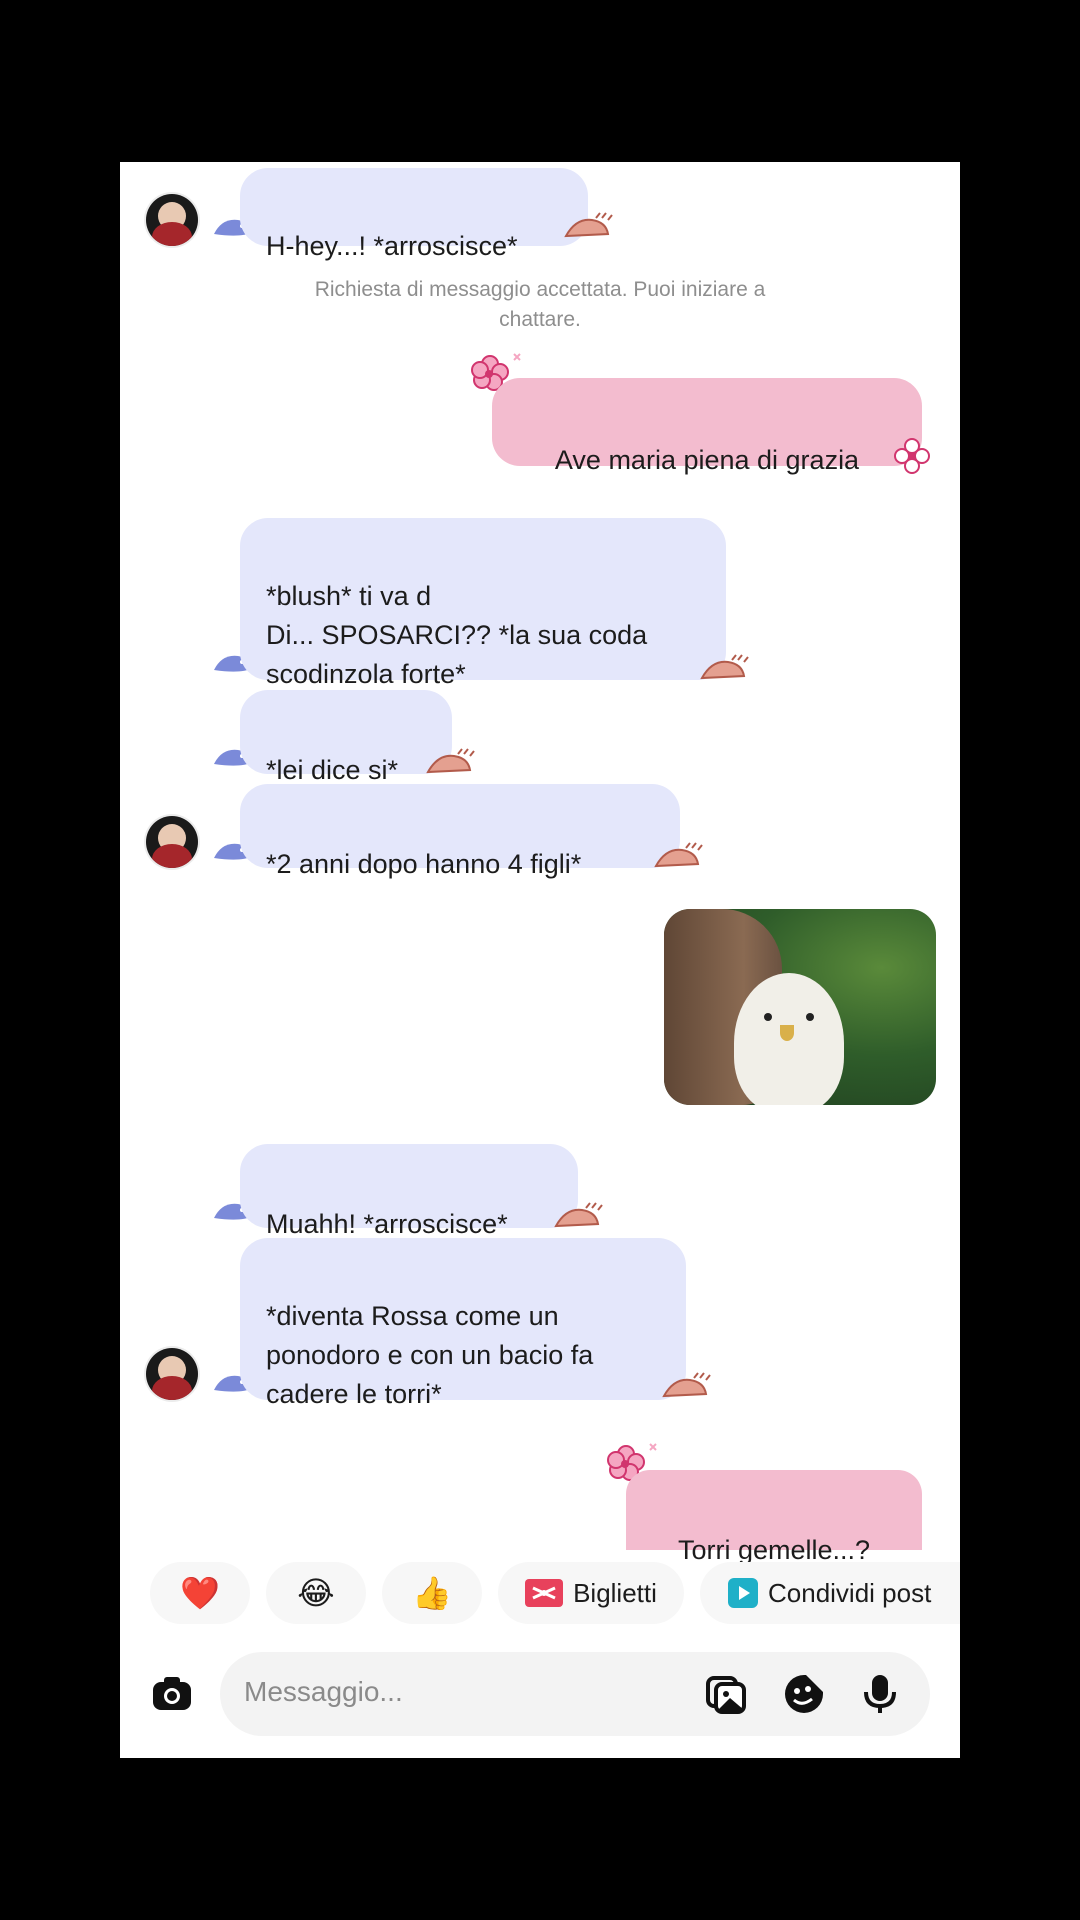 The image size is (1080, 1920). I want to click on share-post-chip: Condividi post, so click(830, 1593).